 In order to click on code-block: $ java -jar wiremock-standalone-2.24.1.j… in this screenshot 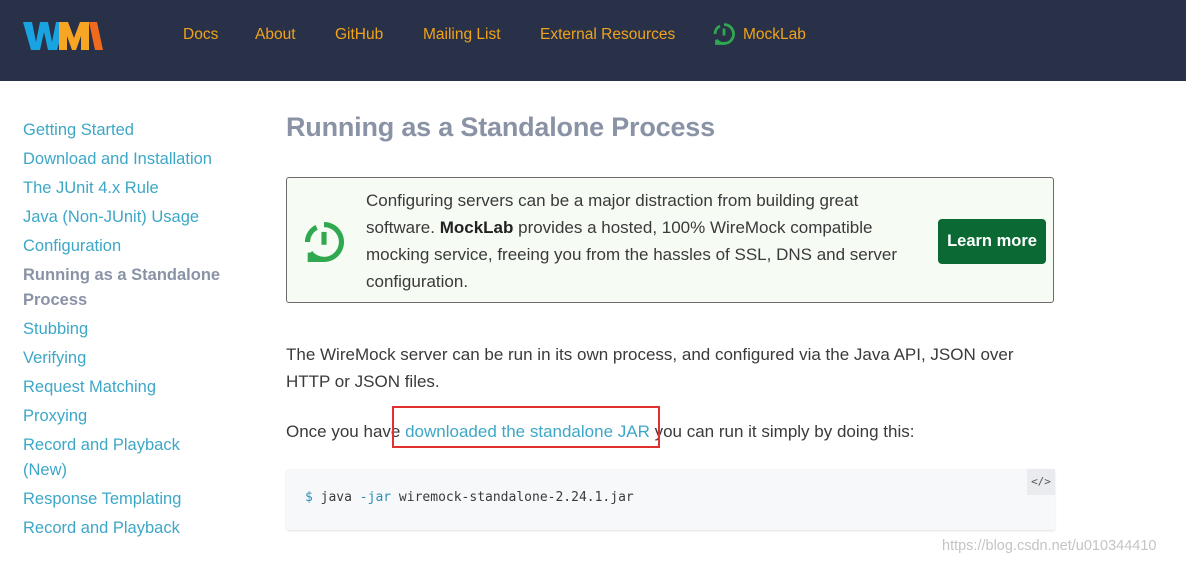, I will do `click(670, 499)`.